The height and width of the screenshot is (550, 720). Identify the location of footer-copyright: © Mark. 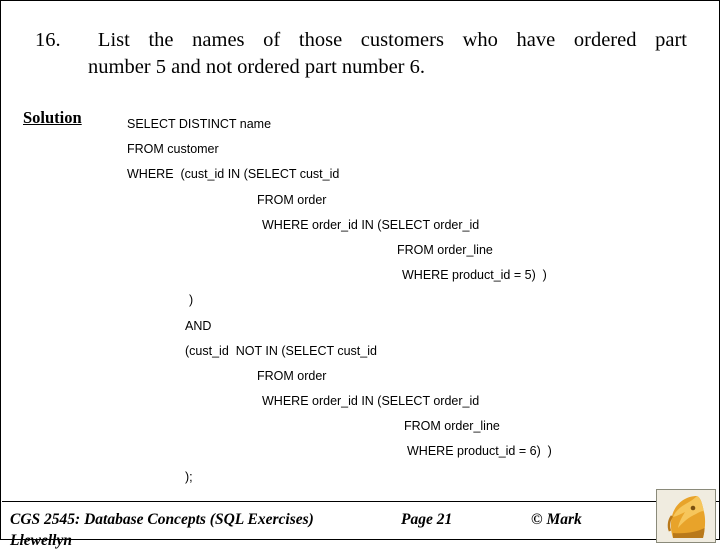
(556, 519).